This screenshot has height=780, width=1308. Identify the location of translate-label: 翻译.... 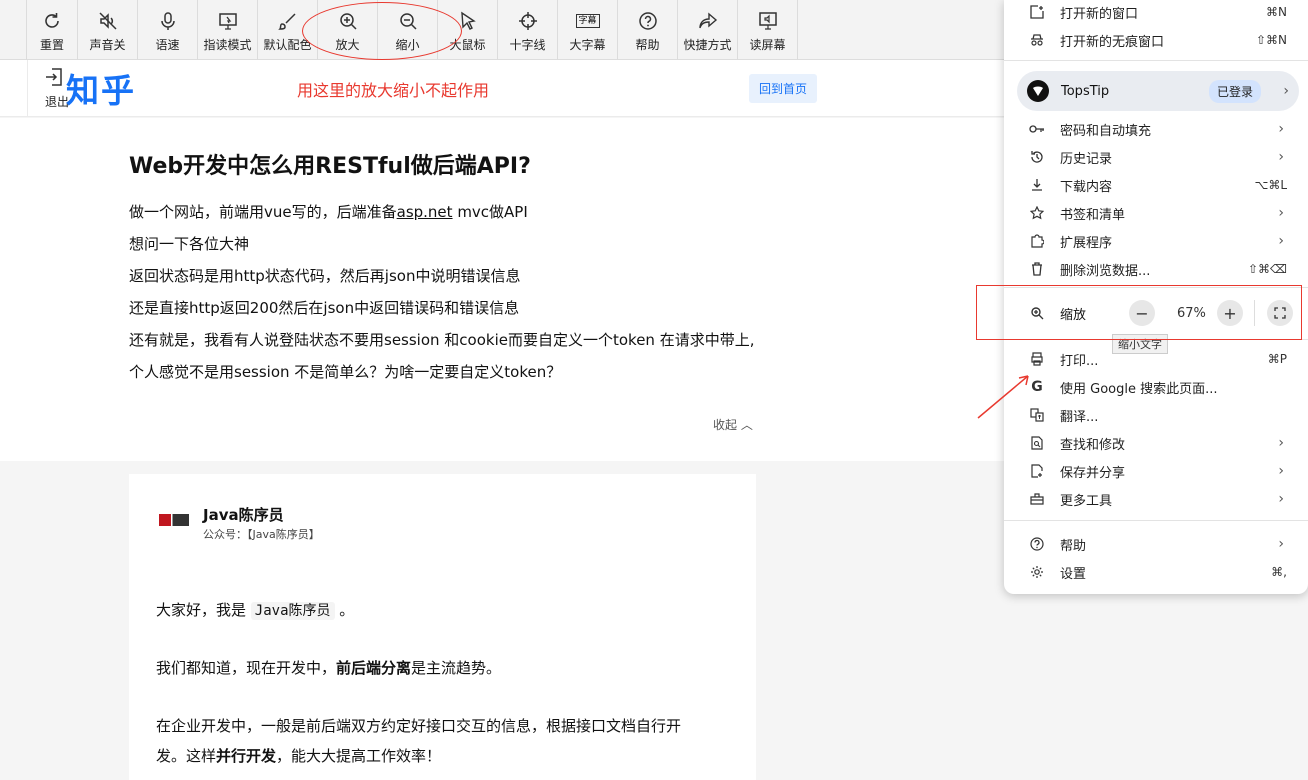
(1079, 417).